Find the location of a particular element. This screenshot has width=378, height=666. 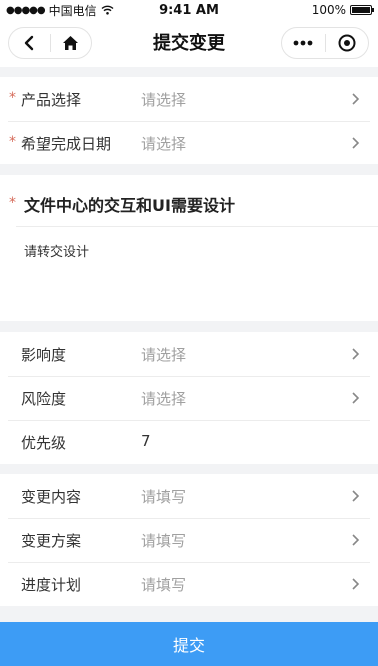

signal-icon: ●●●●● is located at coordinates (26, 10).